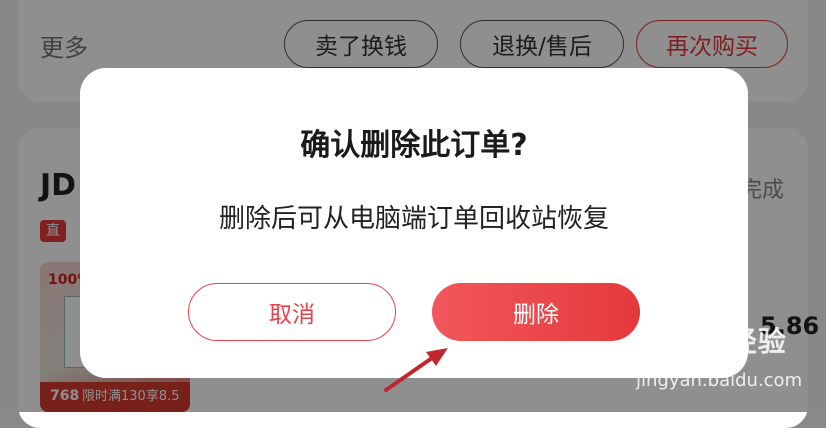 The image size is (826, 428). What do you see at coordinates (536, 312) in the screenshot?
I see `delete-button: 删除` at bounding box center [536, 312].